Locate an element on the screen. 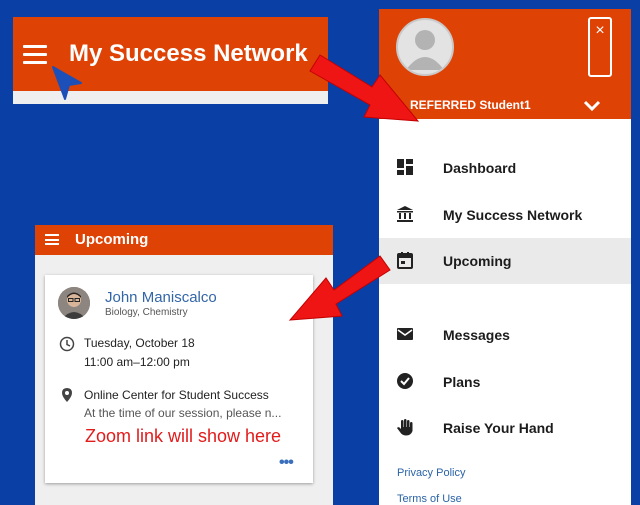 The width and height of the screenshot is (640, 505). calendar-icon is located at coordinates (405, 260).